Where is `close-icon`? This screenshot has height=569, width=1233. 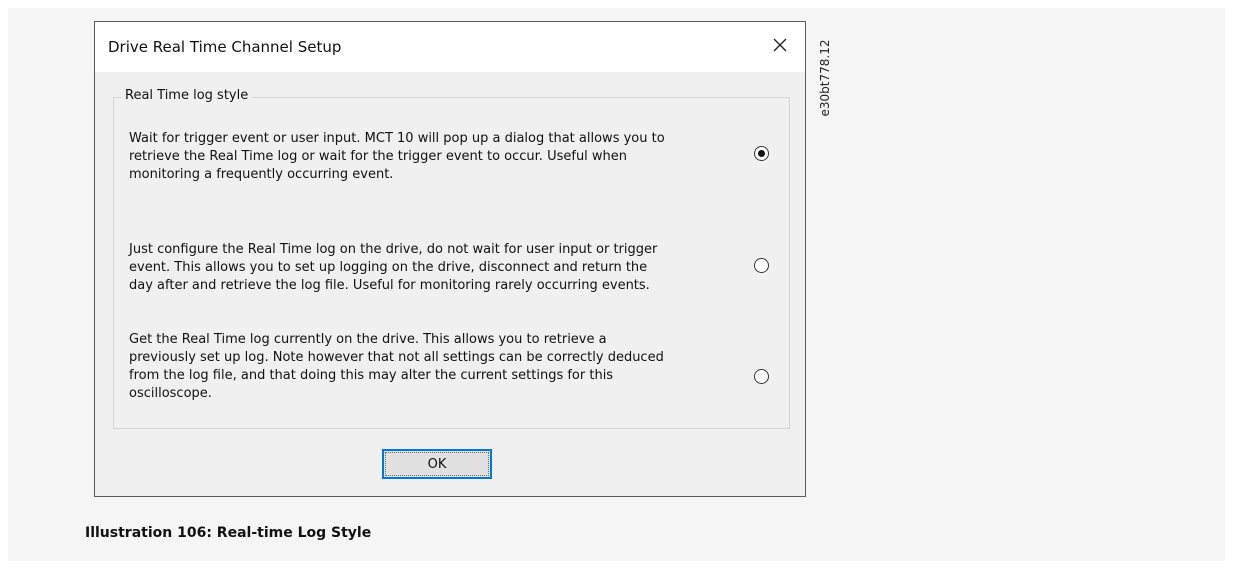 close-icon is located at coordinates (780, 45).